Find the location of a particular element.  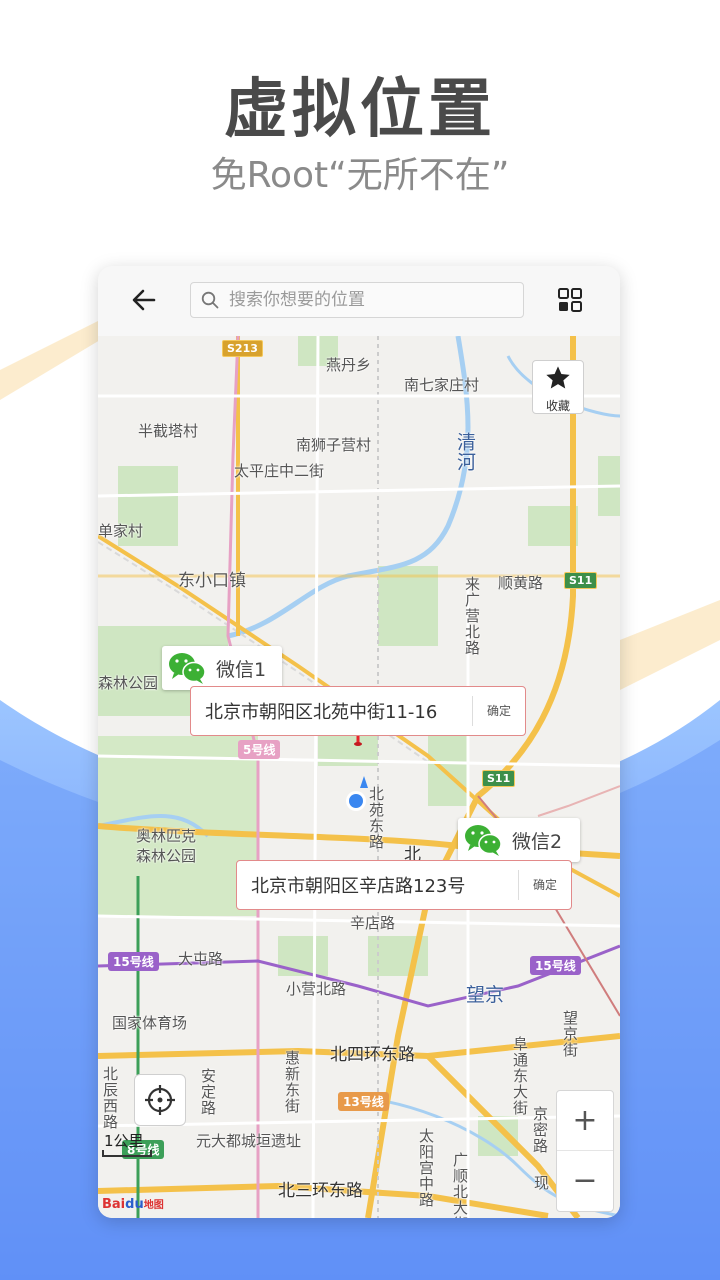

confirm-button-1: 确定 is located at coordinates (498, 711).